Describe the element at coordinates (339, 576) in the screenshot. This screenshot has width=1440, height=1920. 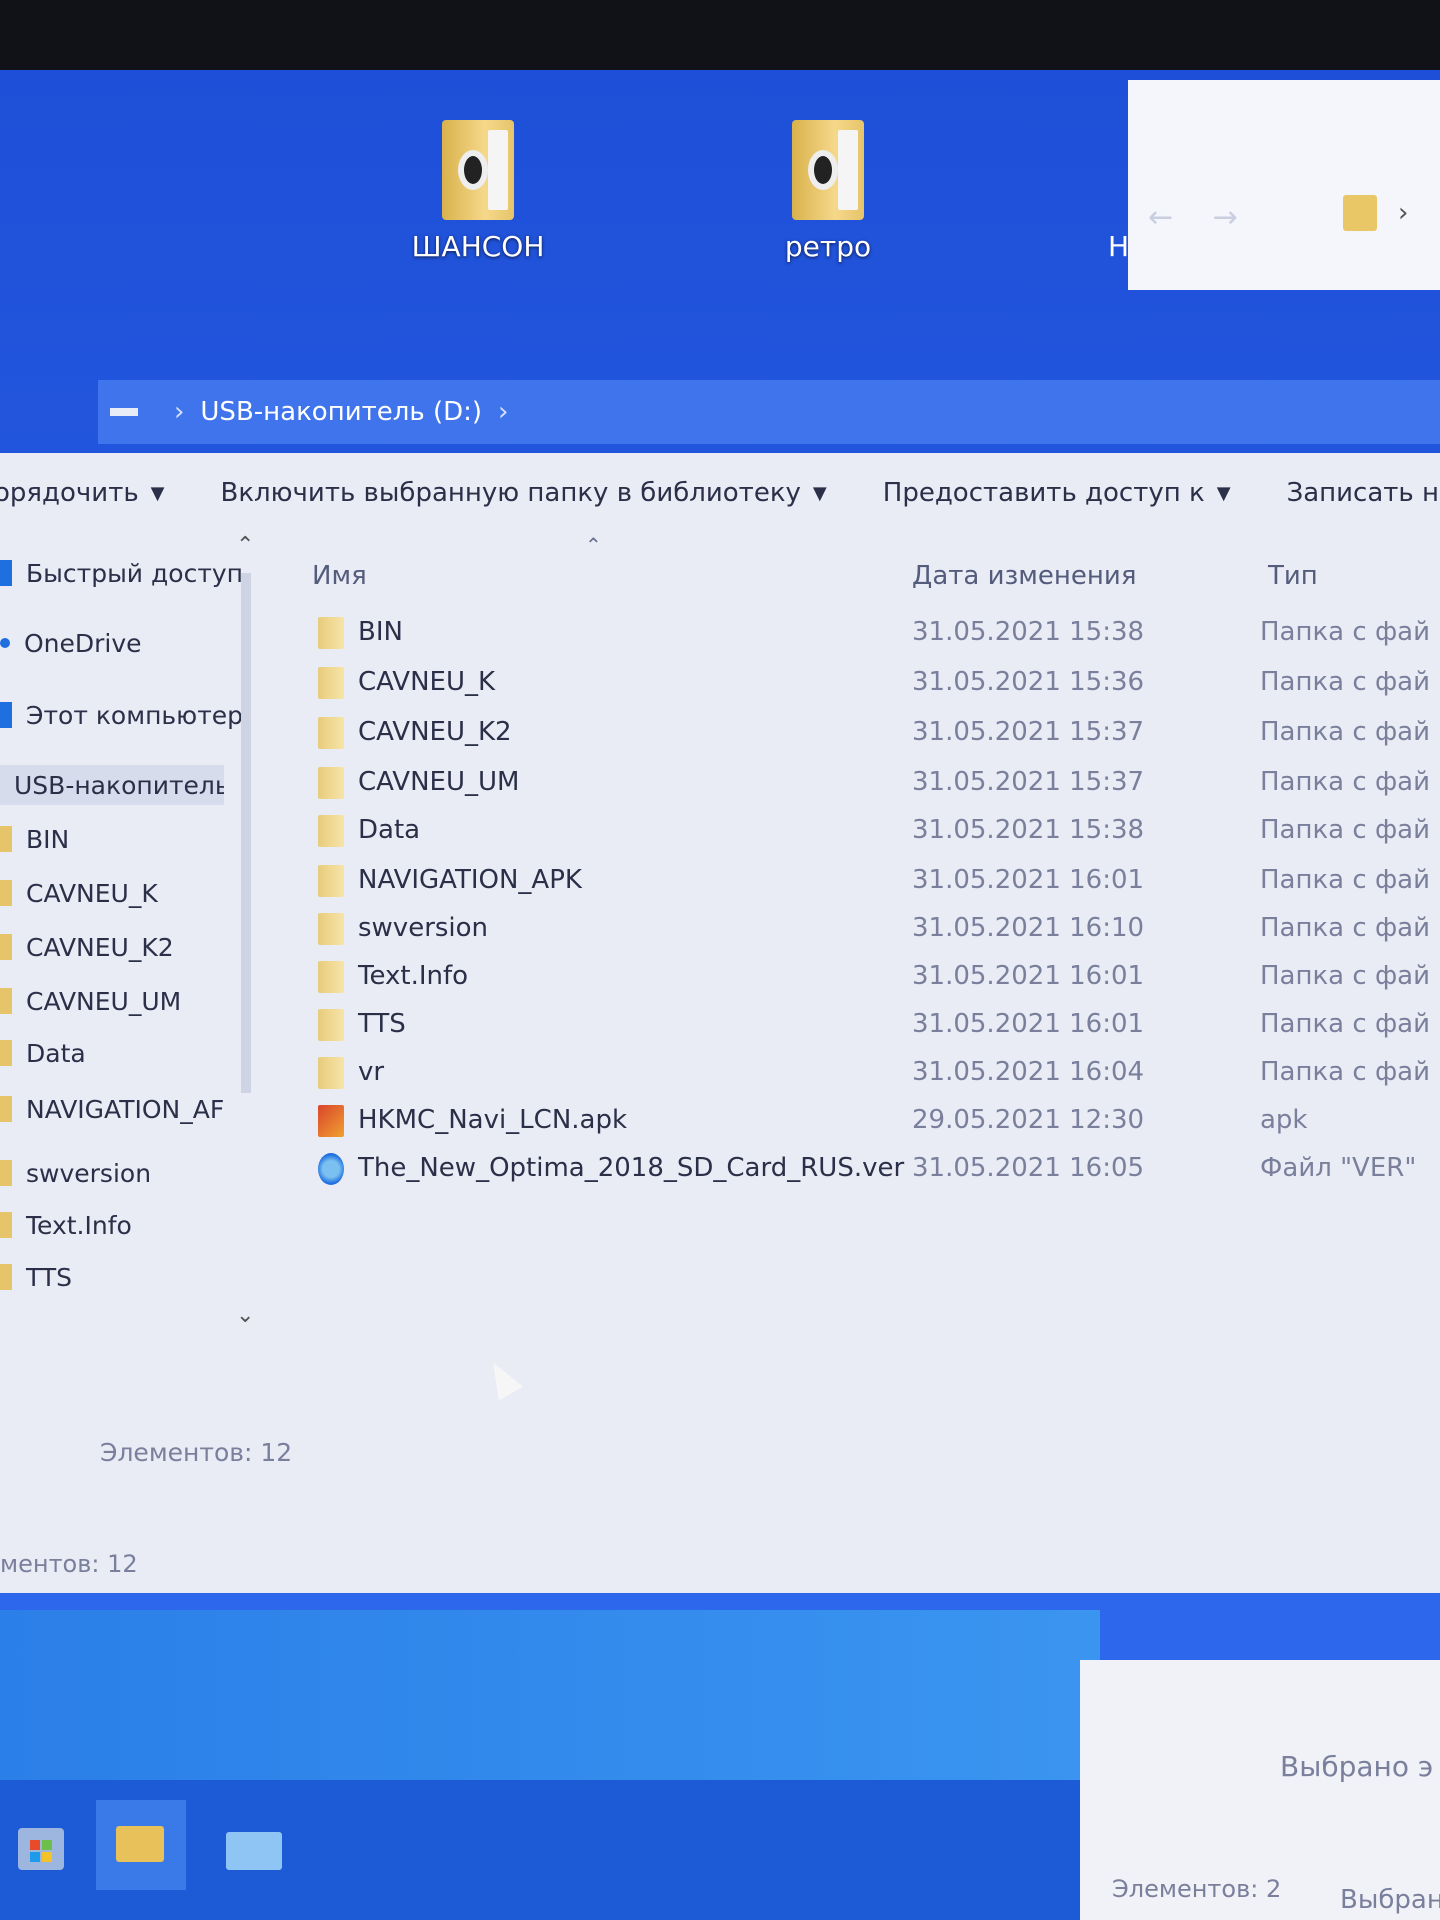
I see `column-header-name: Имя` at that location.